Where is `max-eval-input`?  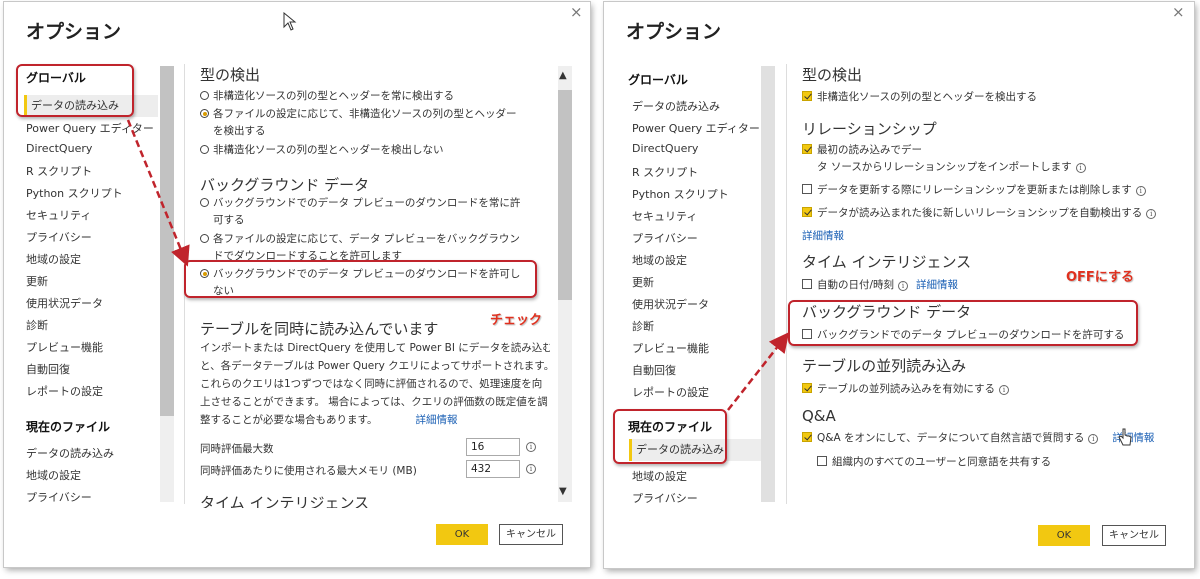 max-eval-input is located at coordinates (493, 447).